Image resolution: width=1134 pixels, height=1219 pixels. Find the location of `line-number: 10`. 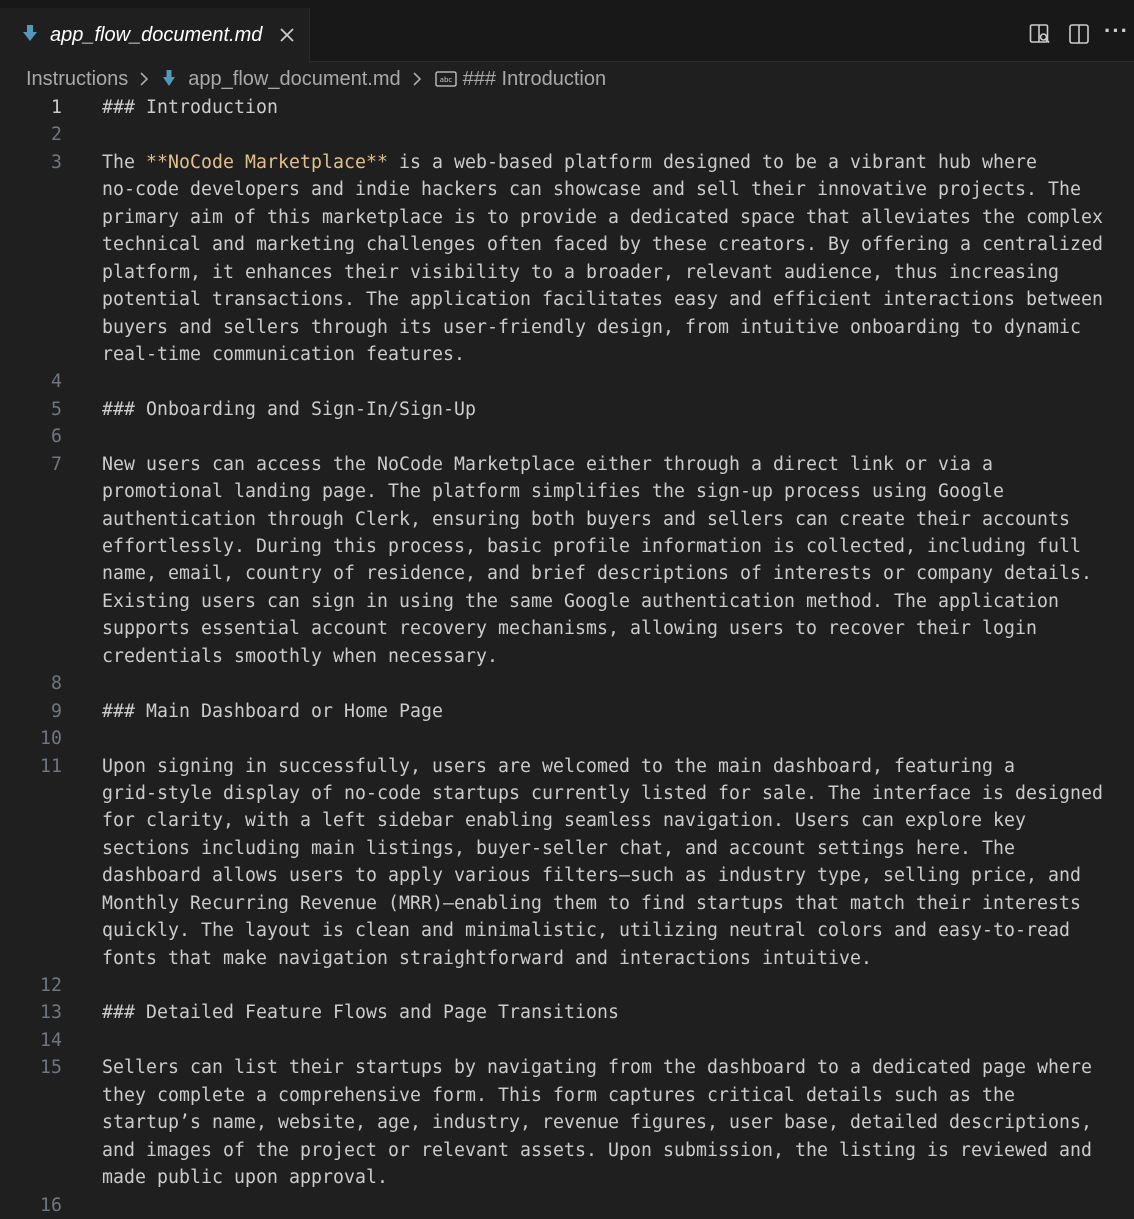

line-number: 10 is located at coordinates (51, 739).